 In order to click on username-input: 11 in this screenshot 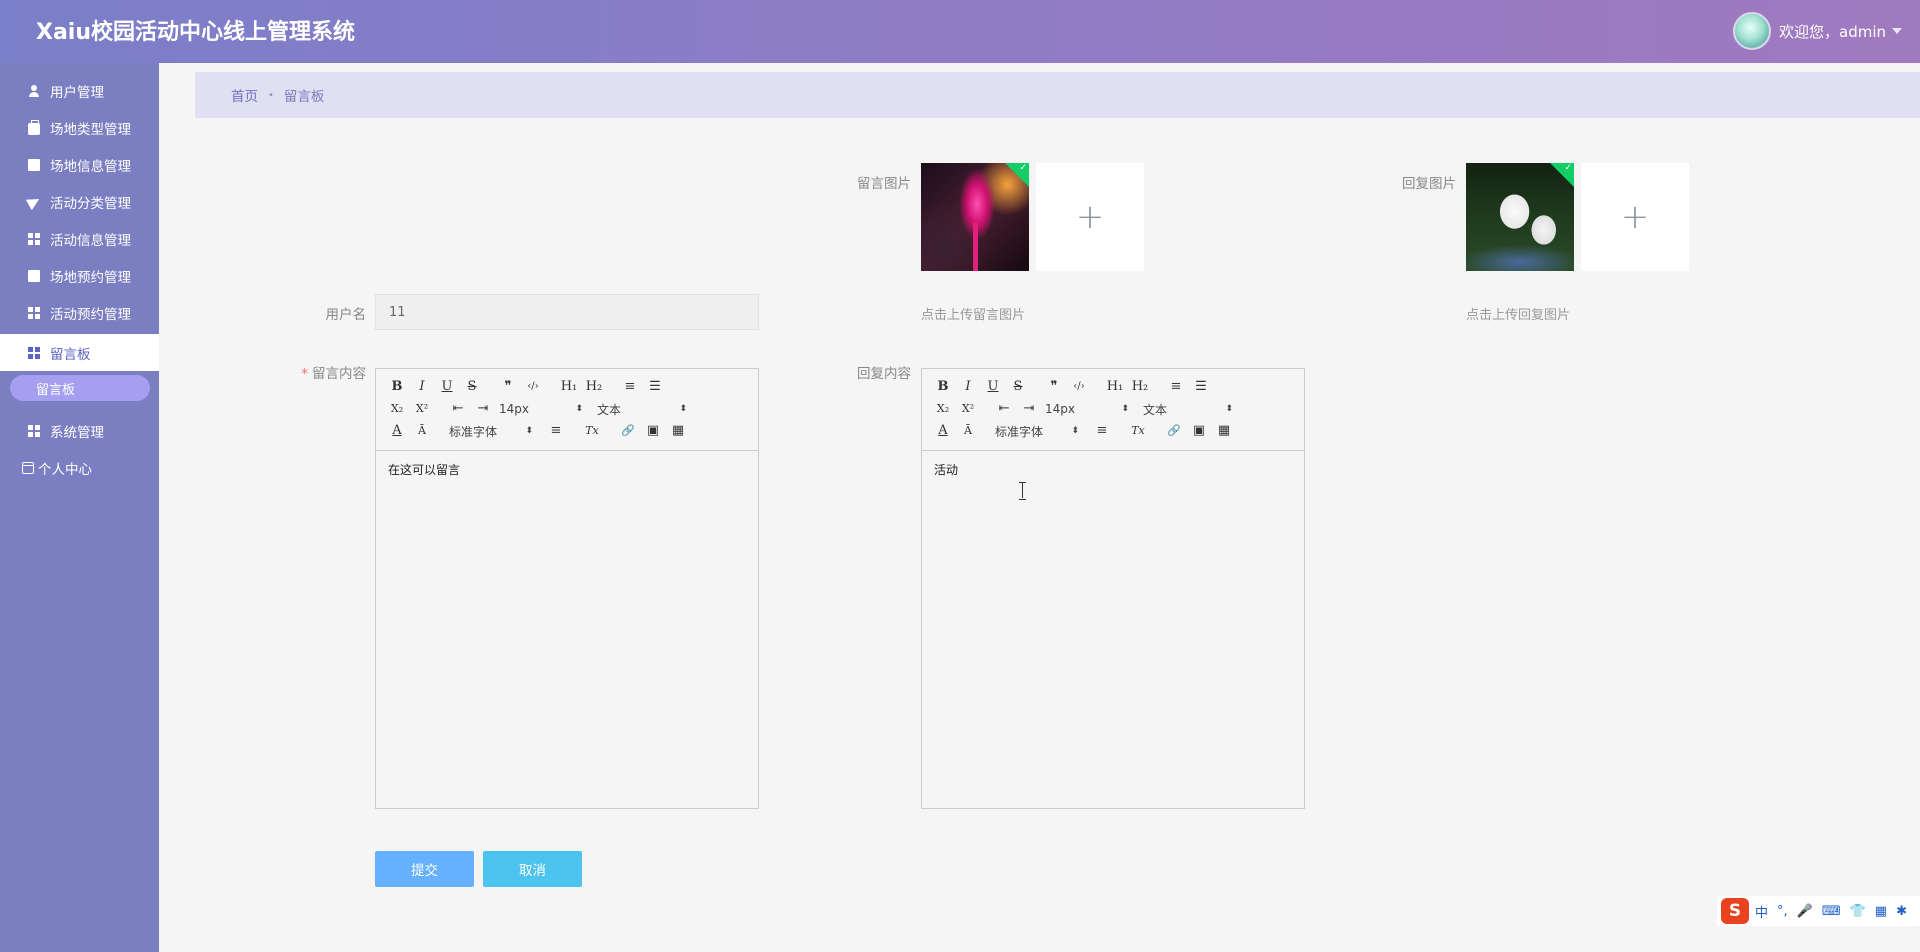, I will do `click(567, 312)`.